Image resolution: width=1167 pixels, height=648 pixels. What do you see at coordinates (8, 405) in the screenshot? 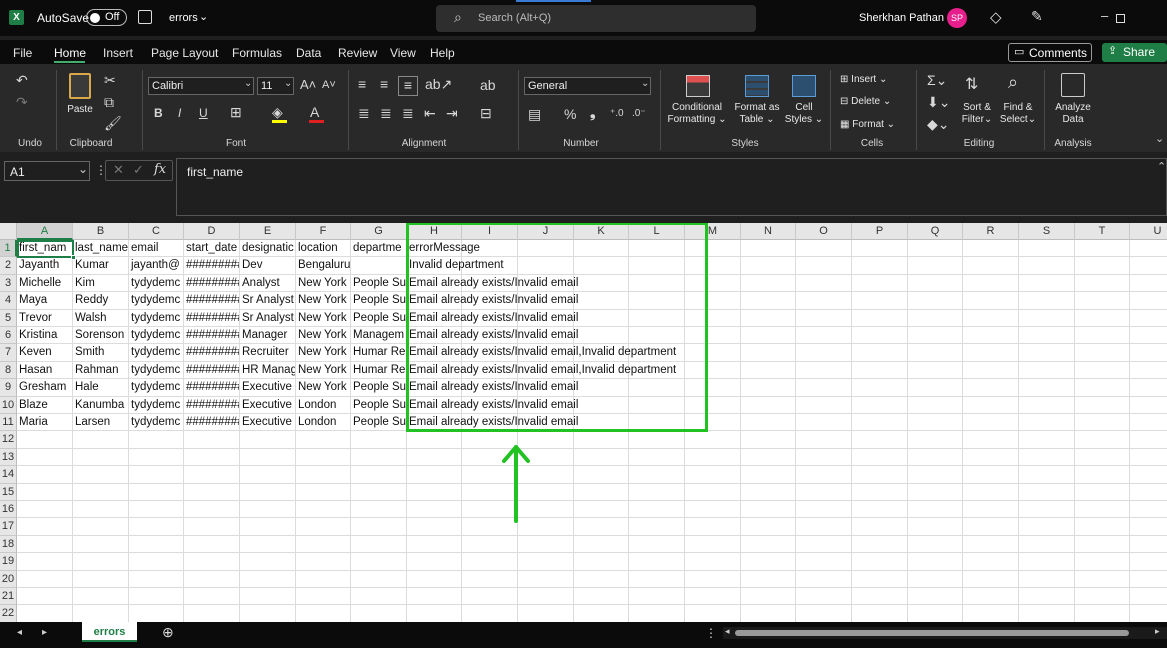
I see `row-header-10: 10` at bounding box center [8, 405].